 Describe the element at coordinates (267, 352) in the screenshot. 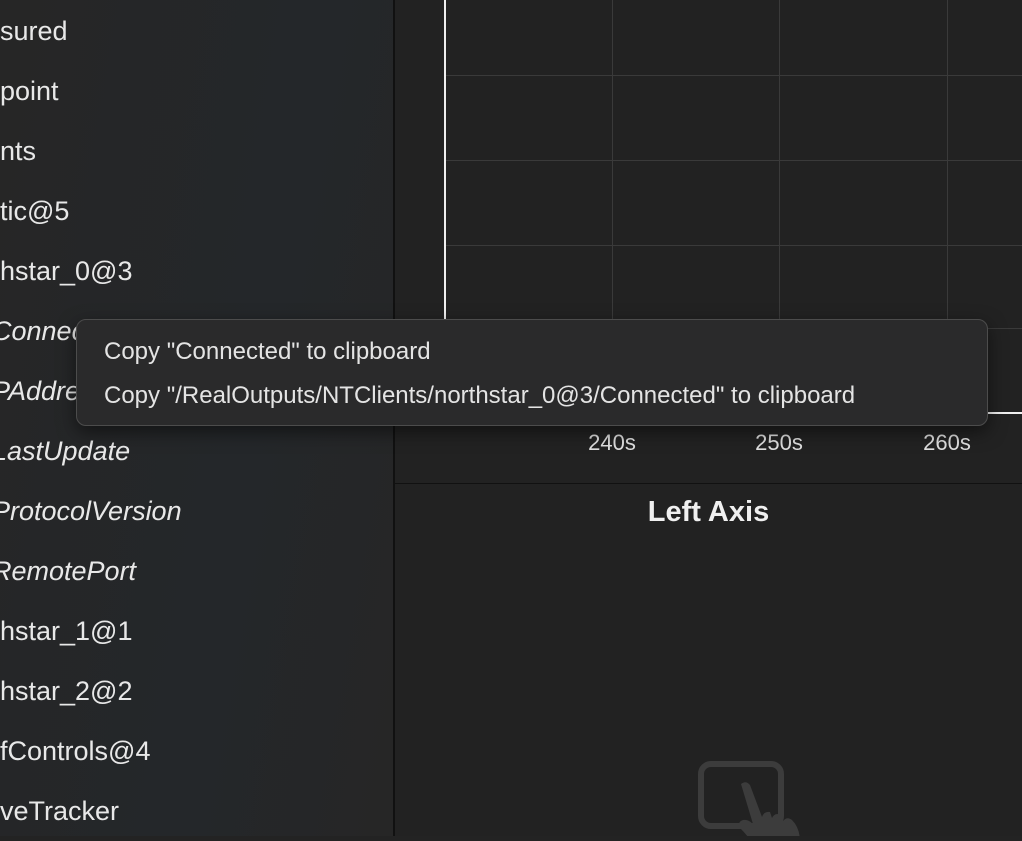

I see `menu-item-copy-value: Copy "Connected" to clipboard` at that location.